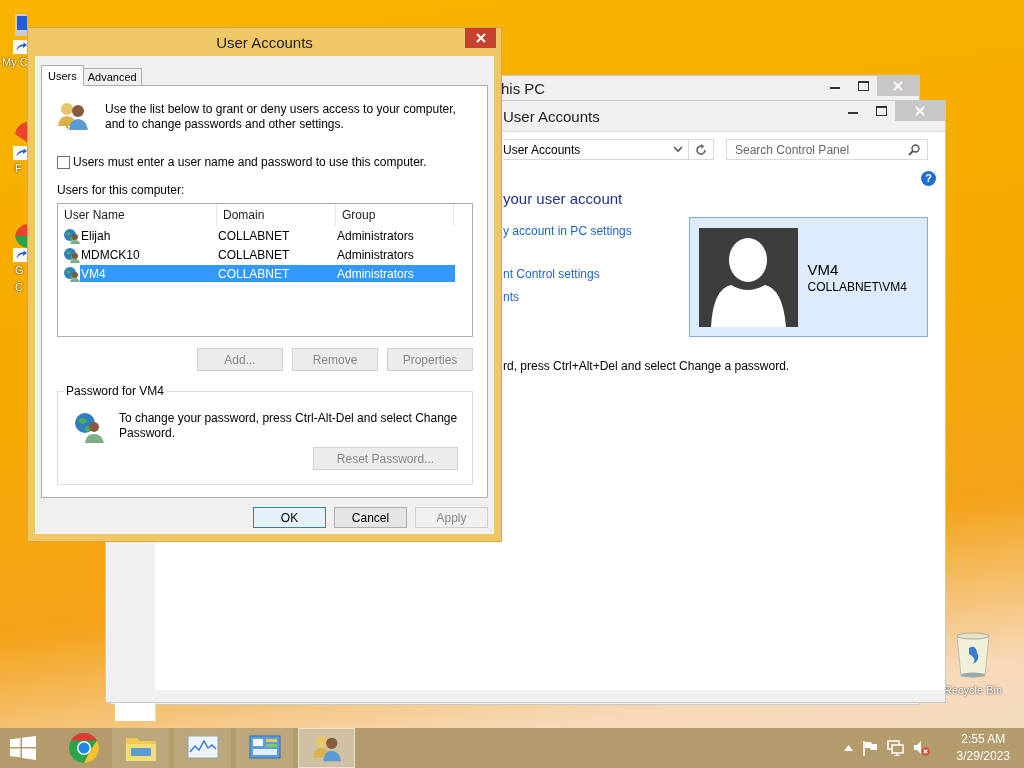 This screenshot has width=1024, height=768. Describe the element at coordinates (115, 391) in the screenshot. I see `group-title: Password for VM4` at that location.